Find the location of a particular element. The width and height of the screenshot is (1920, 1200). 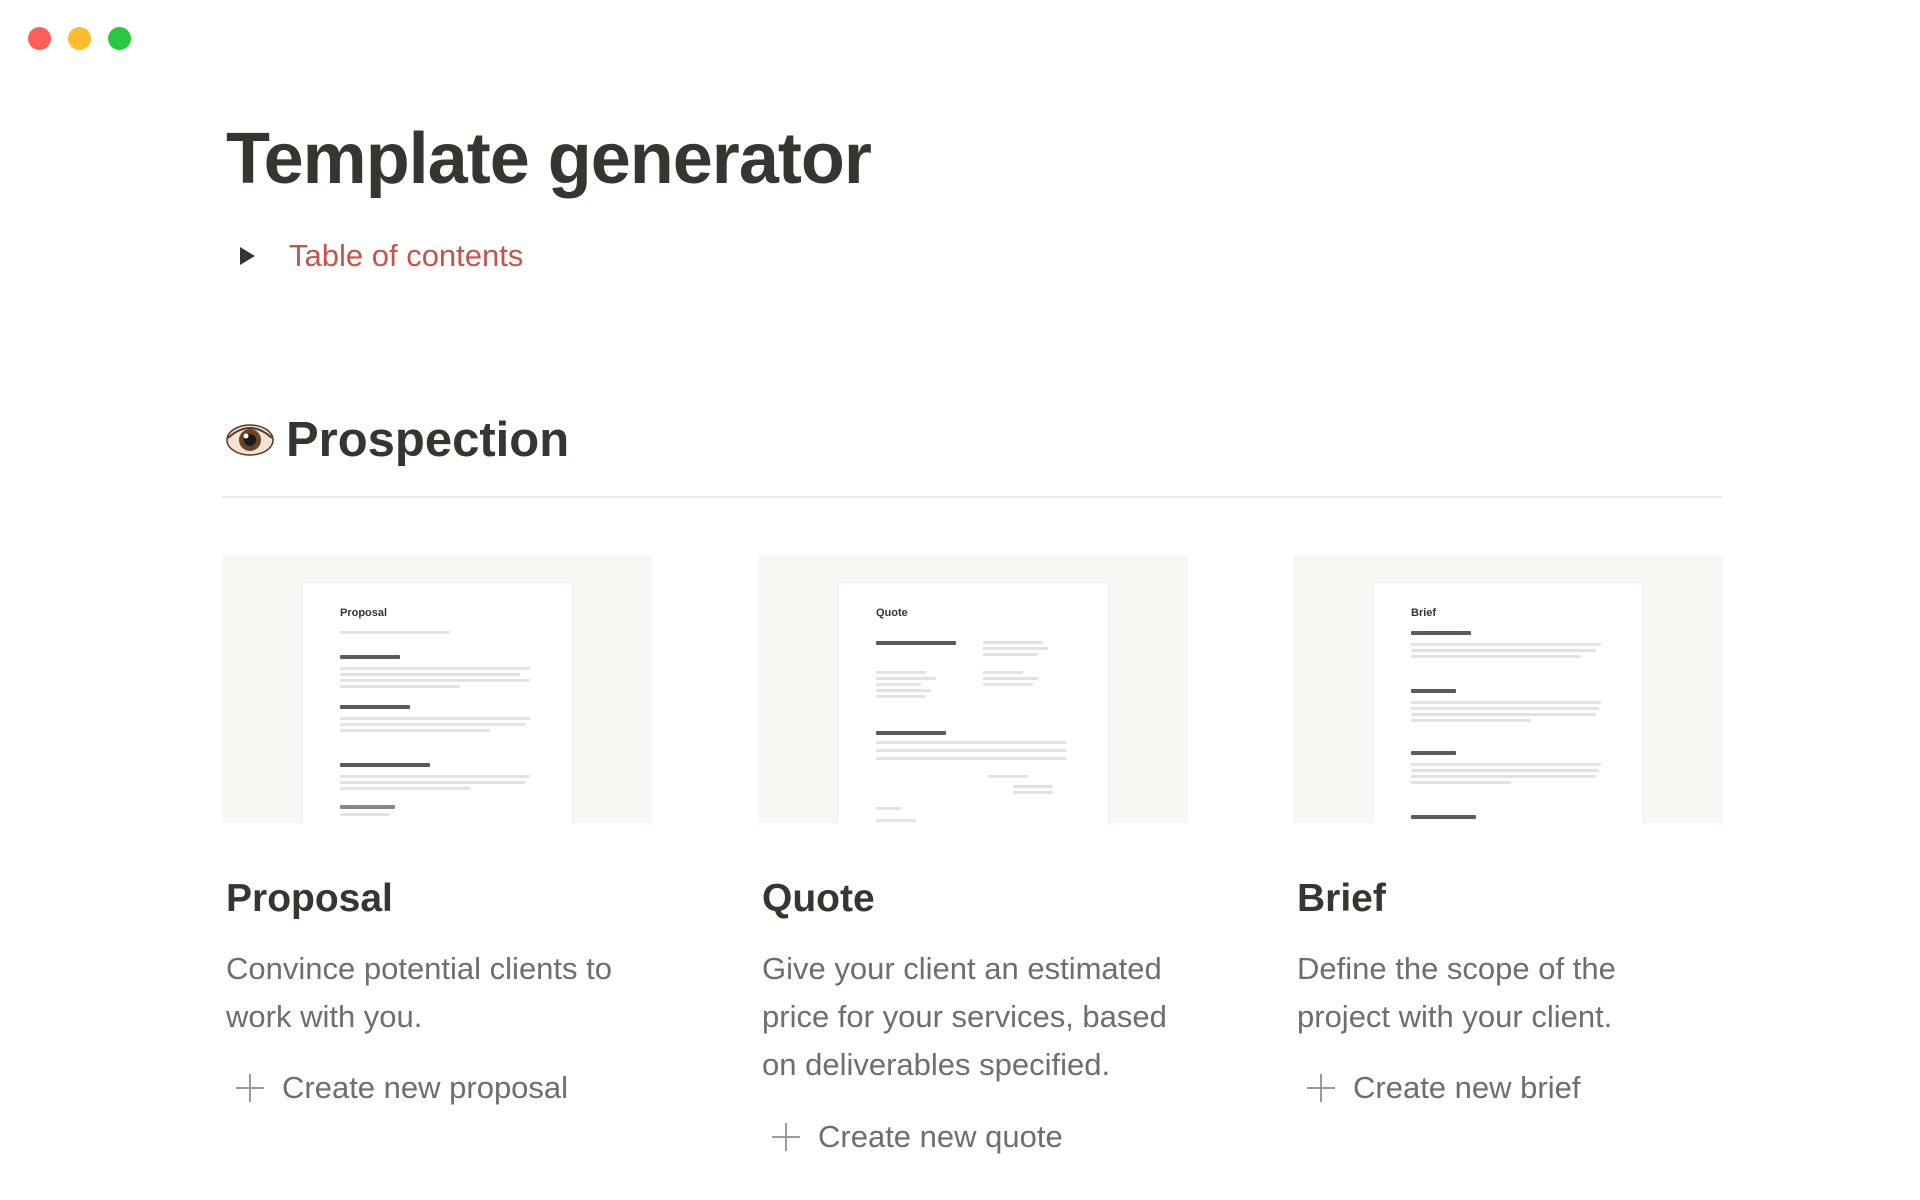

window-controls is located at coordinates (79, 38).